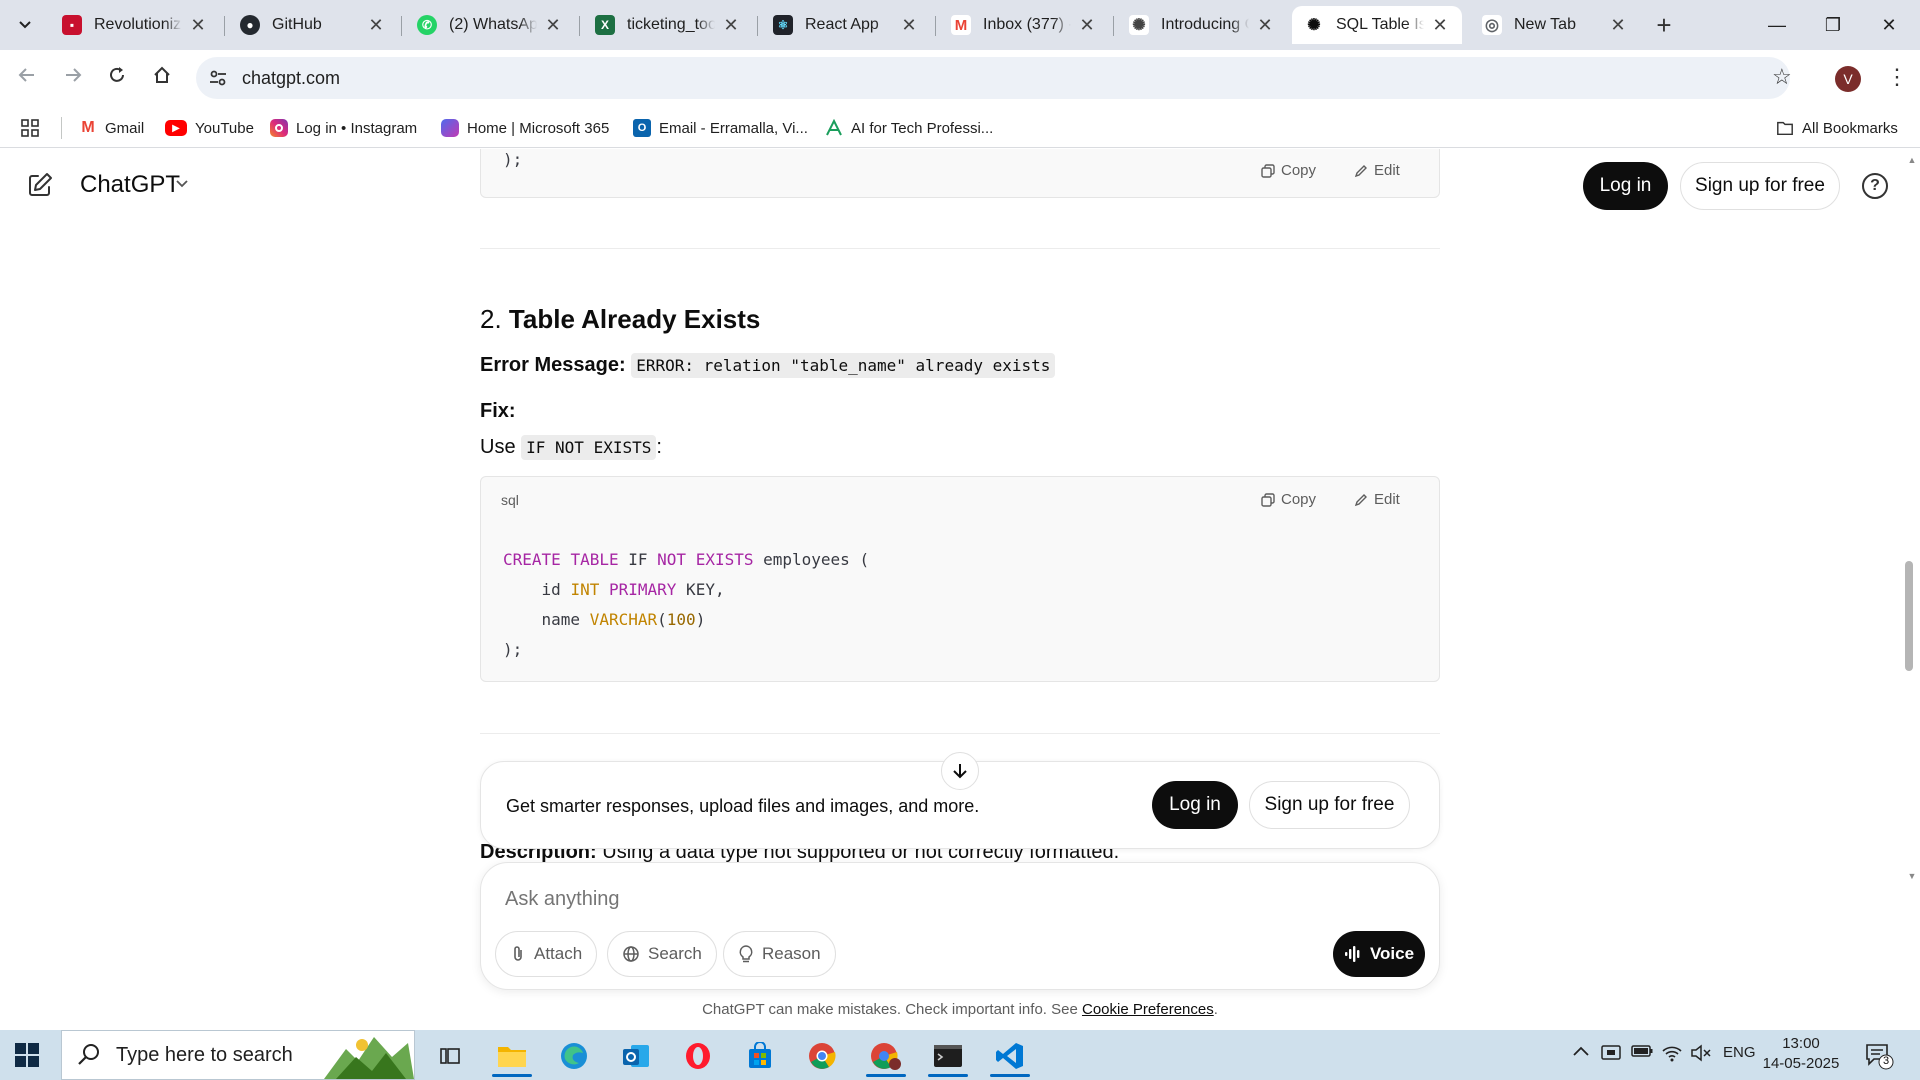 This screenshot has height=1080, width=1920. I want to click on model-selector: ChatGPT, so click(130, 185).